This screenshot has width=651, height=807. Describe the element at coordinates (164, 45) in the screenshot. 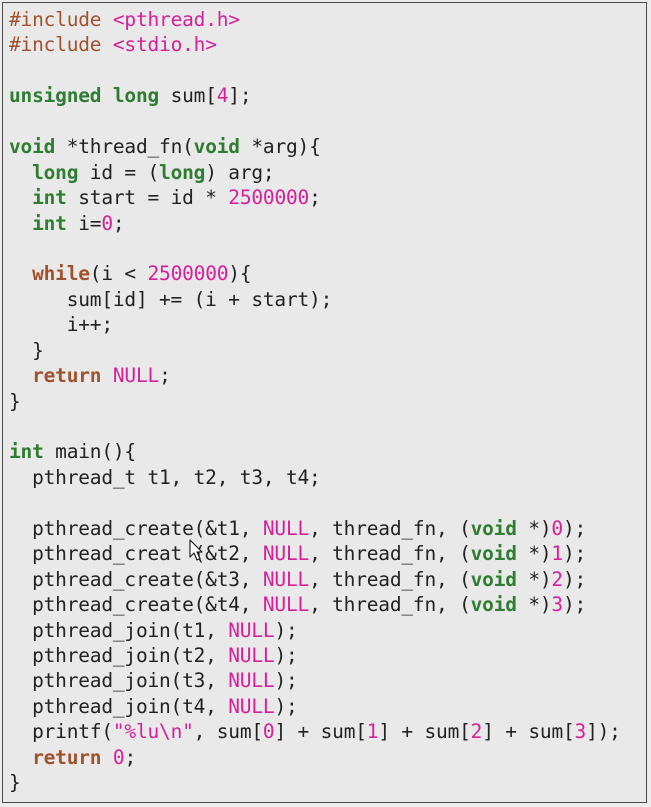

I see `code-token: <stdio.h>` at that location.